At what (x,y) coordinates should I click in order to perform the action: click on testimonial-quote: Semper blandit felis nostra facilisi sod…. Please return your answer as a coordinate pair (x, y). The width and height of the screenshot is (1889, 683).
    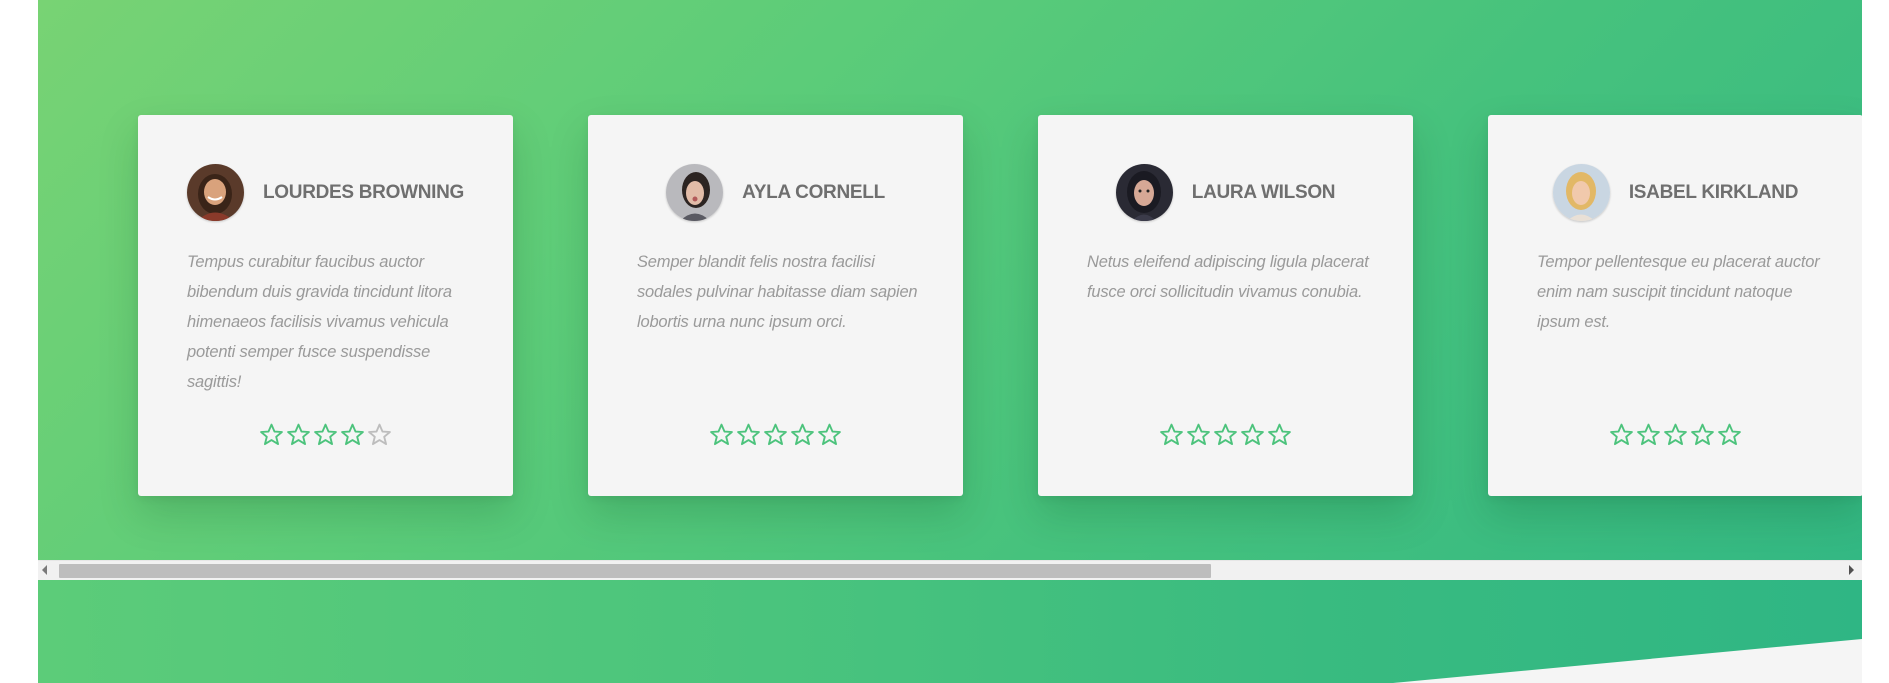
    Looking at the image, I should click on (777, 292).